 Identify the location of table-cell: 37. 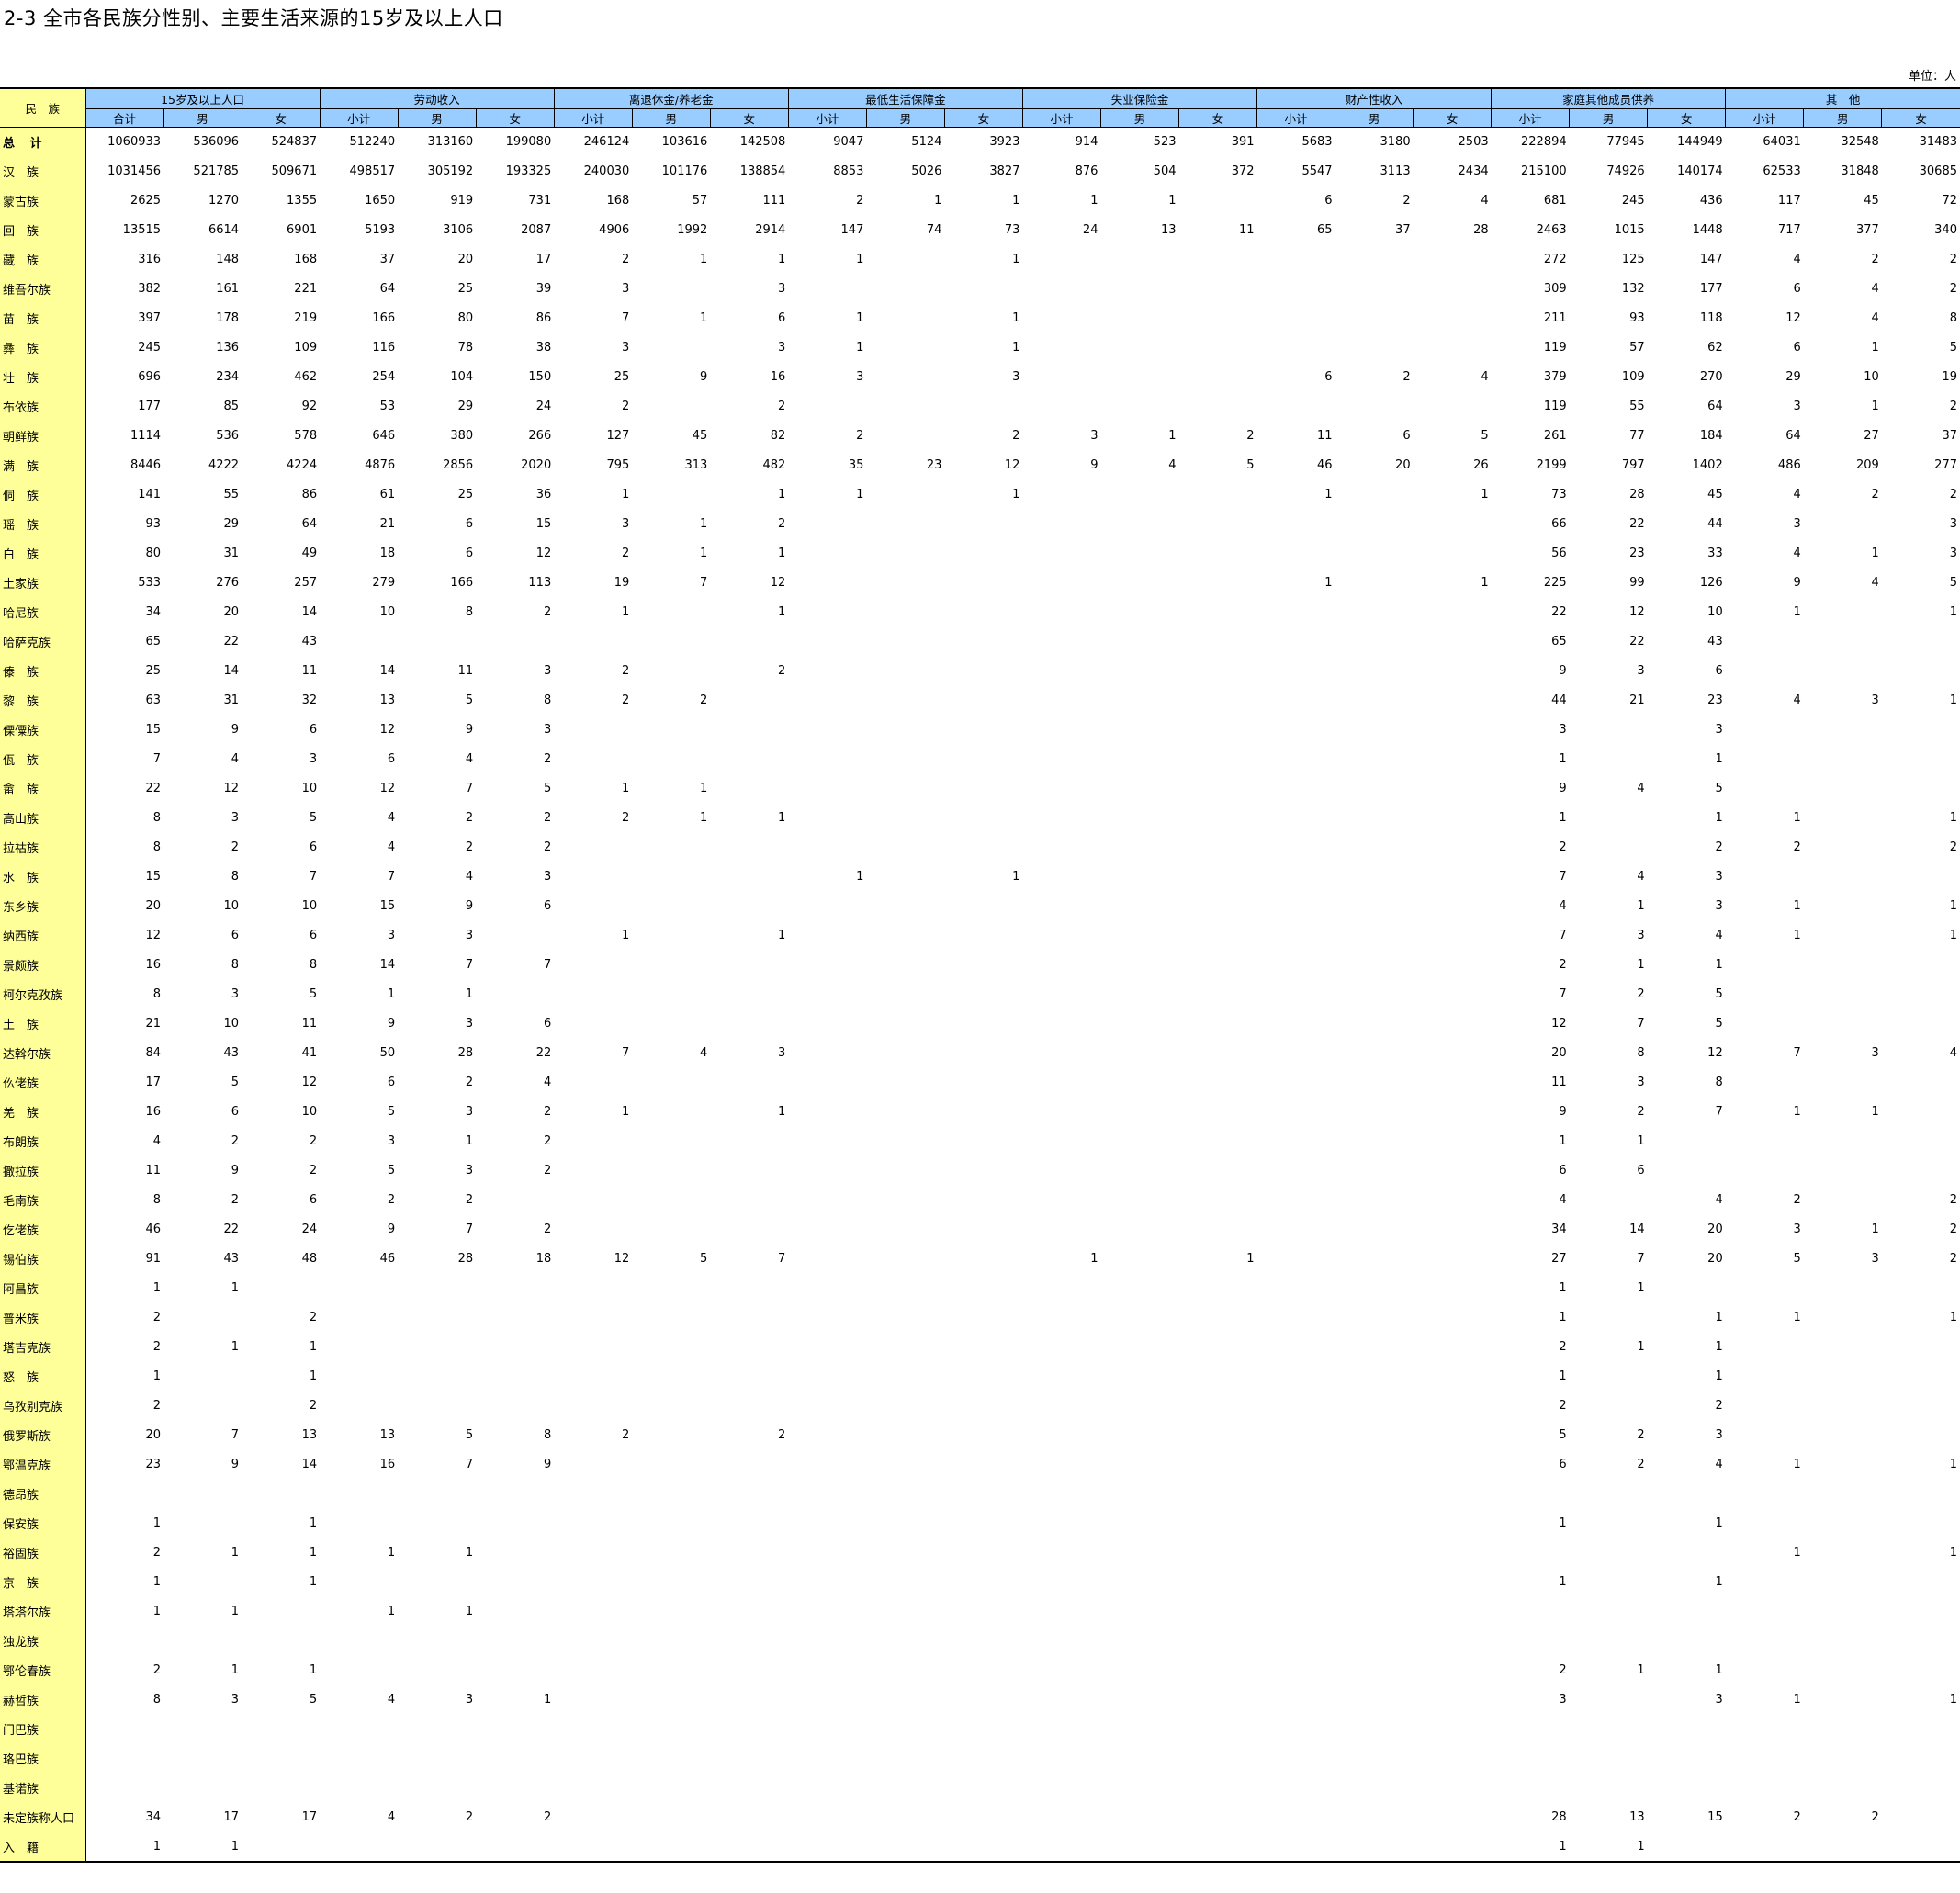
(387, 259).